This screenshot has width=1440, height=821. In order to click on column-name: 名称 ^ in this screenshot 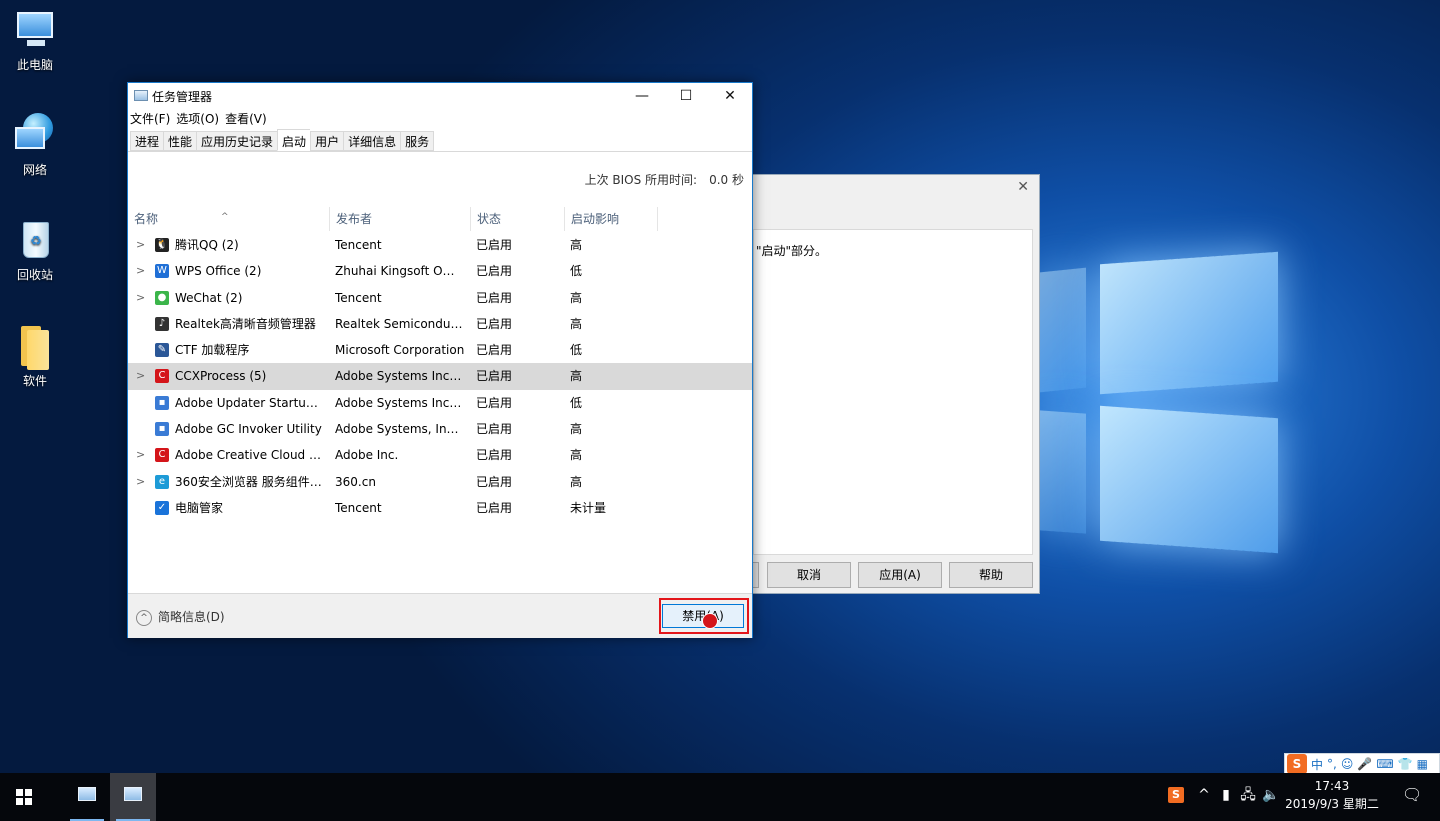, I will do `click(229, 219)`.